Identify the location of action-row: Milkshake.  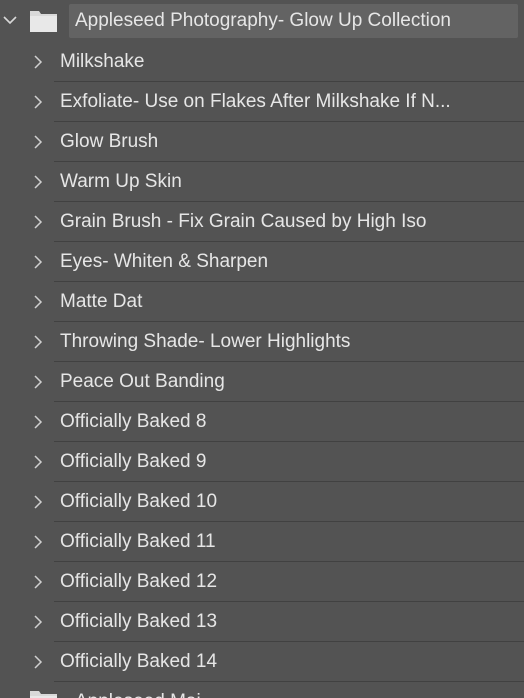
(262, 62).